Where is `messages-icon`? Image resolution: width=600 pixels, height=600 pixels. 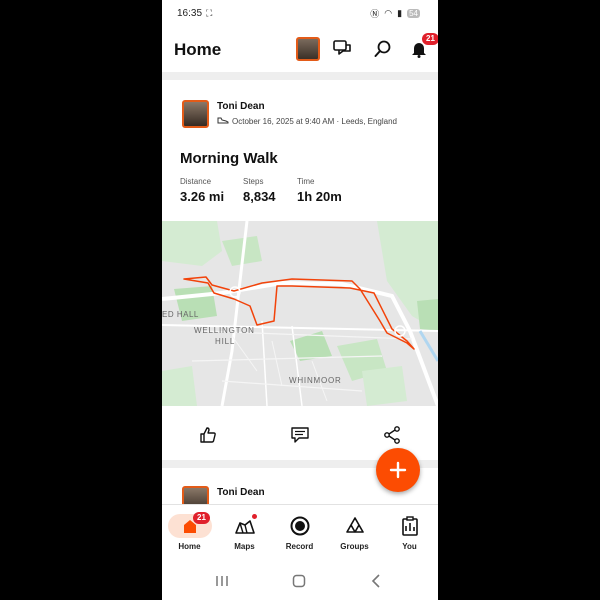
messages-icon is located at coordinates (343, 49).